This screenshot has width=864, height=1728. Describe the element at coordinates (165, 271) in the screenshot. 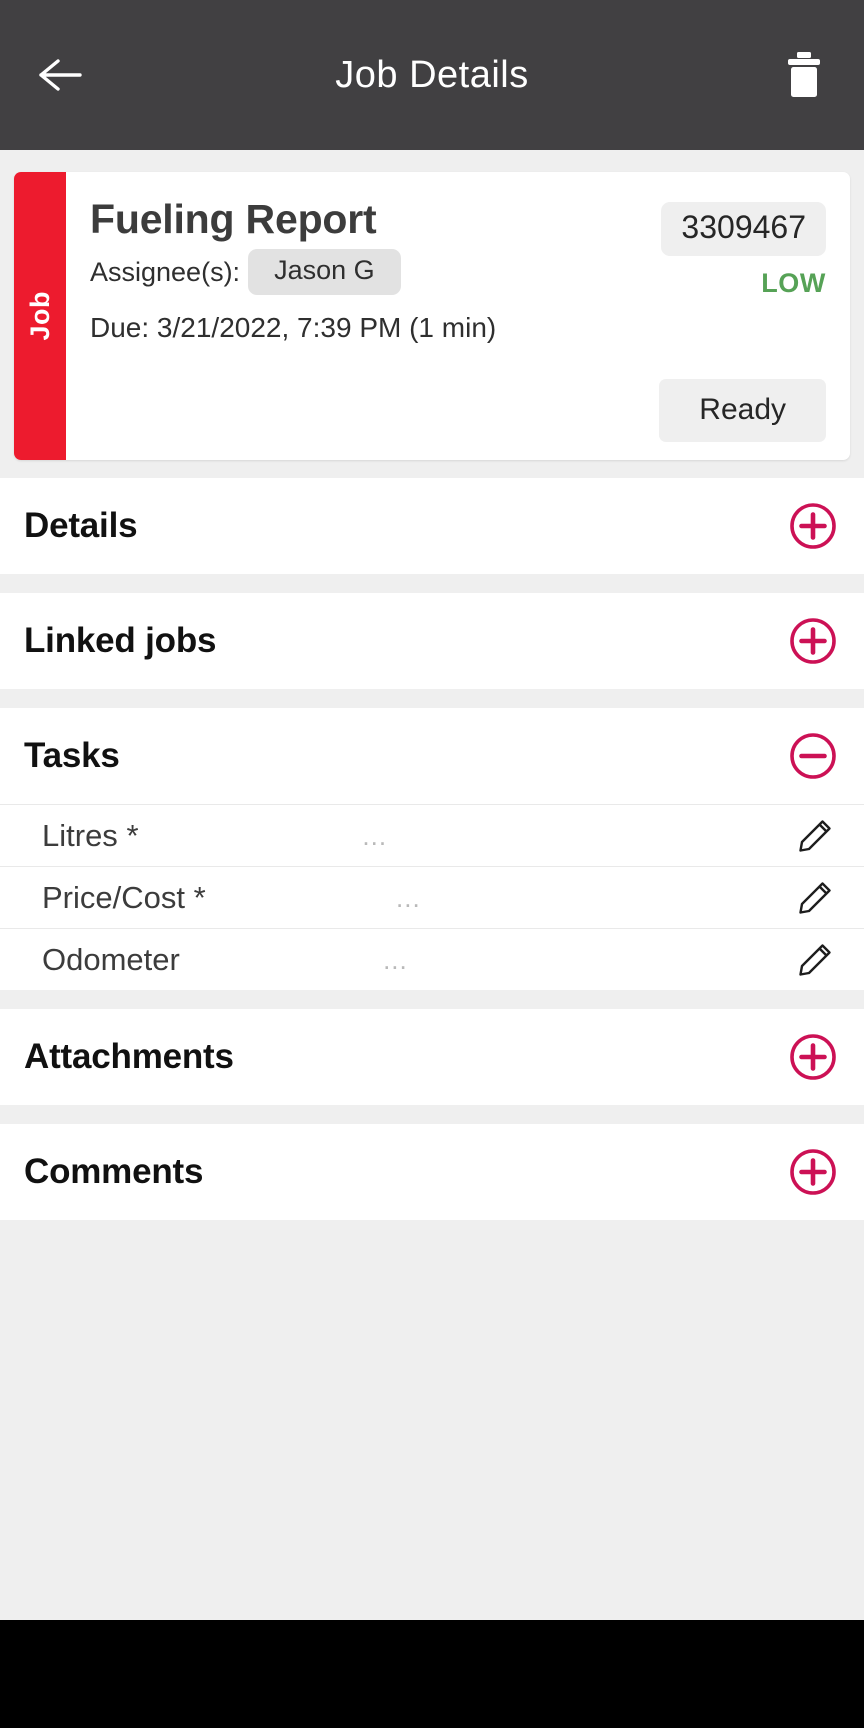

I see `assignee-label: Assignee(s):` at that location.